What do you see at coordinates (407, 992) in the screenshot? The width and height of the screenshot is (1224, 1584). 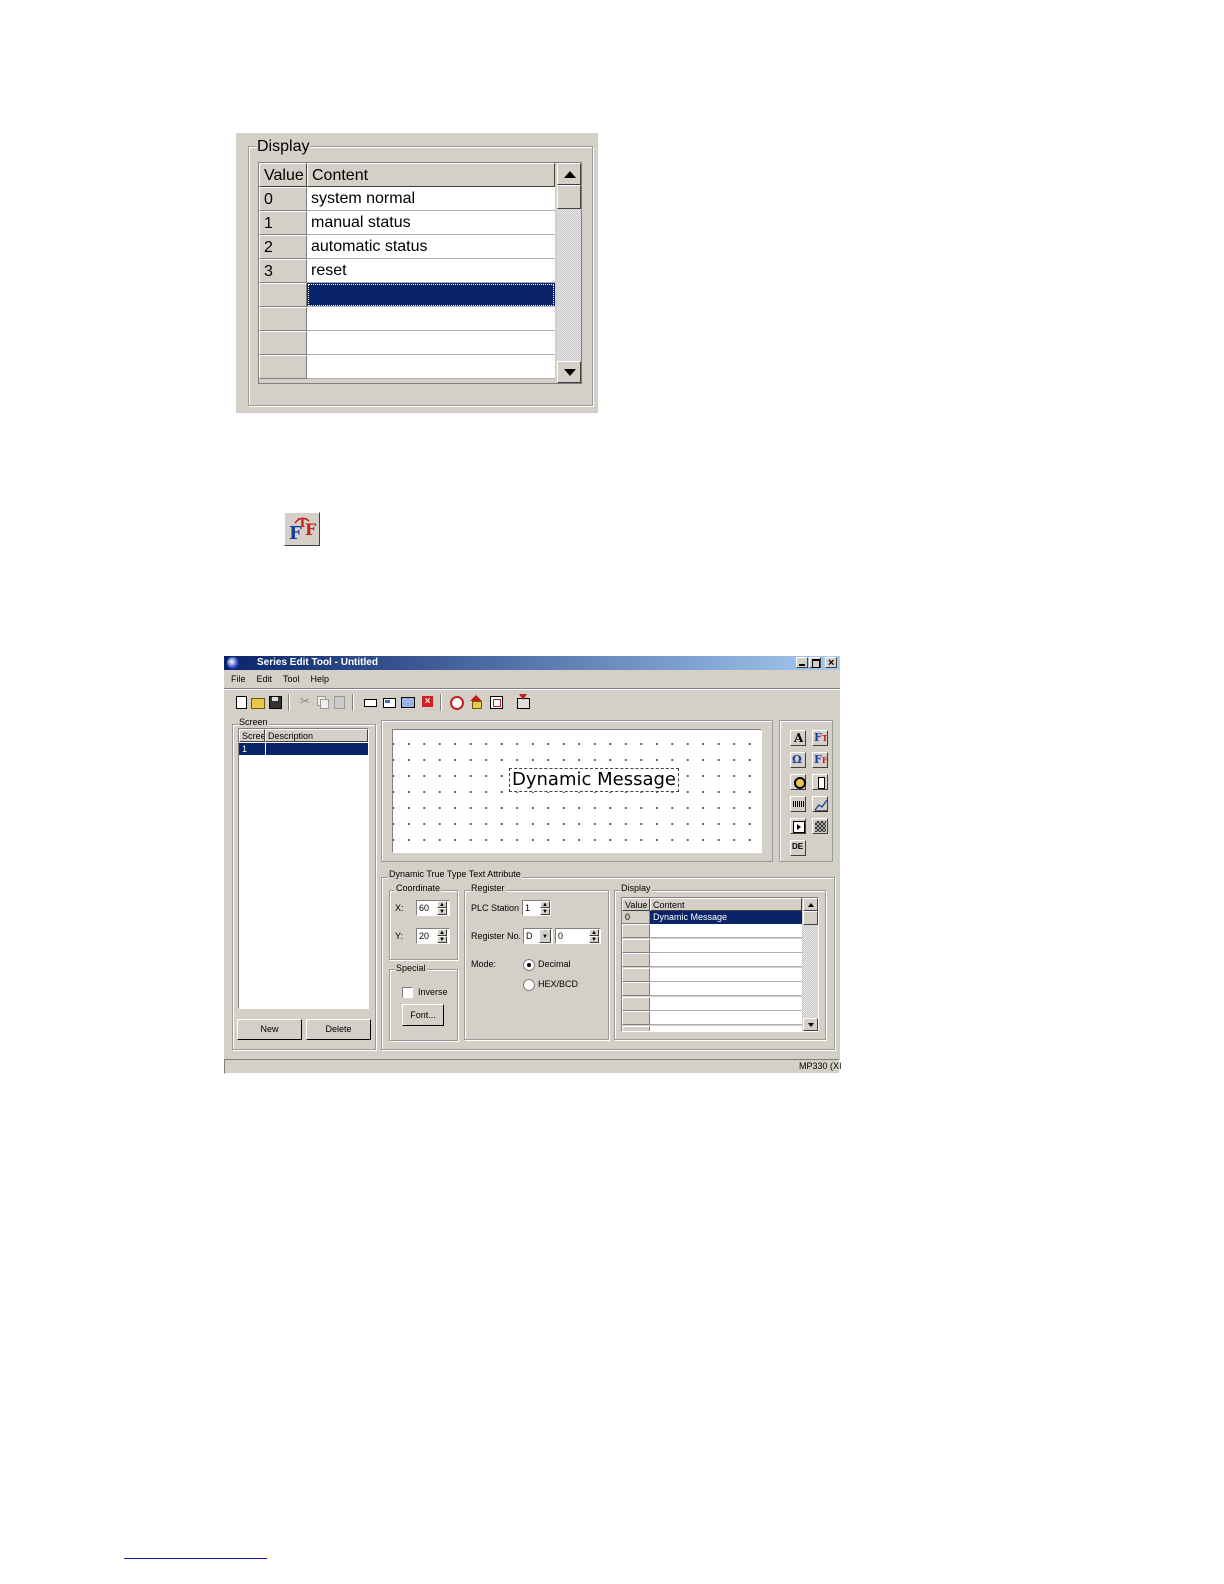 I see `inverse-checkbox` at bounding box center [407, 992].